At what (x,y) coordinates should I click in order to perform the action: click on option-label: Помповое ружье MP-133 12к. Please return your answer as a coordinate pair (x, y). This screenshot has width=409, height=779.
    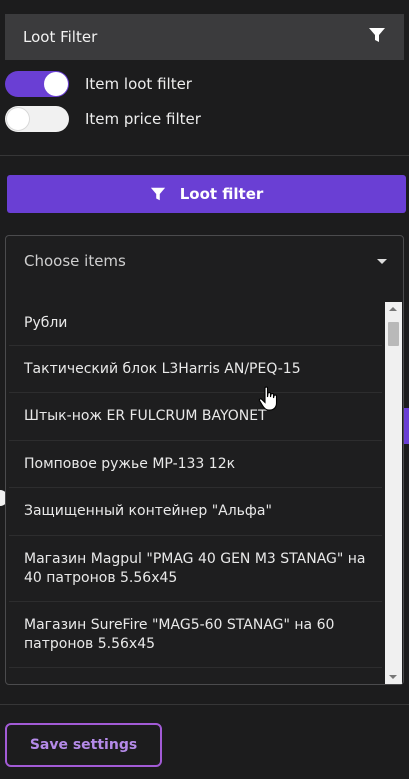
    Looking at the image, I should click on (130, 463).